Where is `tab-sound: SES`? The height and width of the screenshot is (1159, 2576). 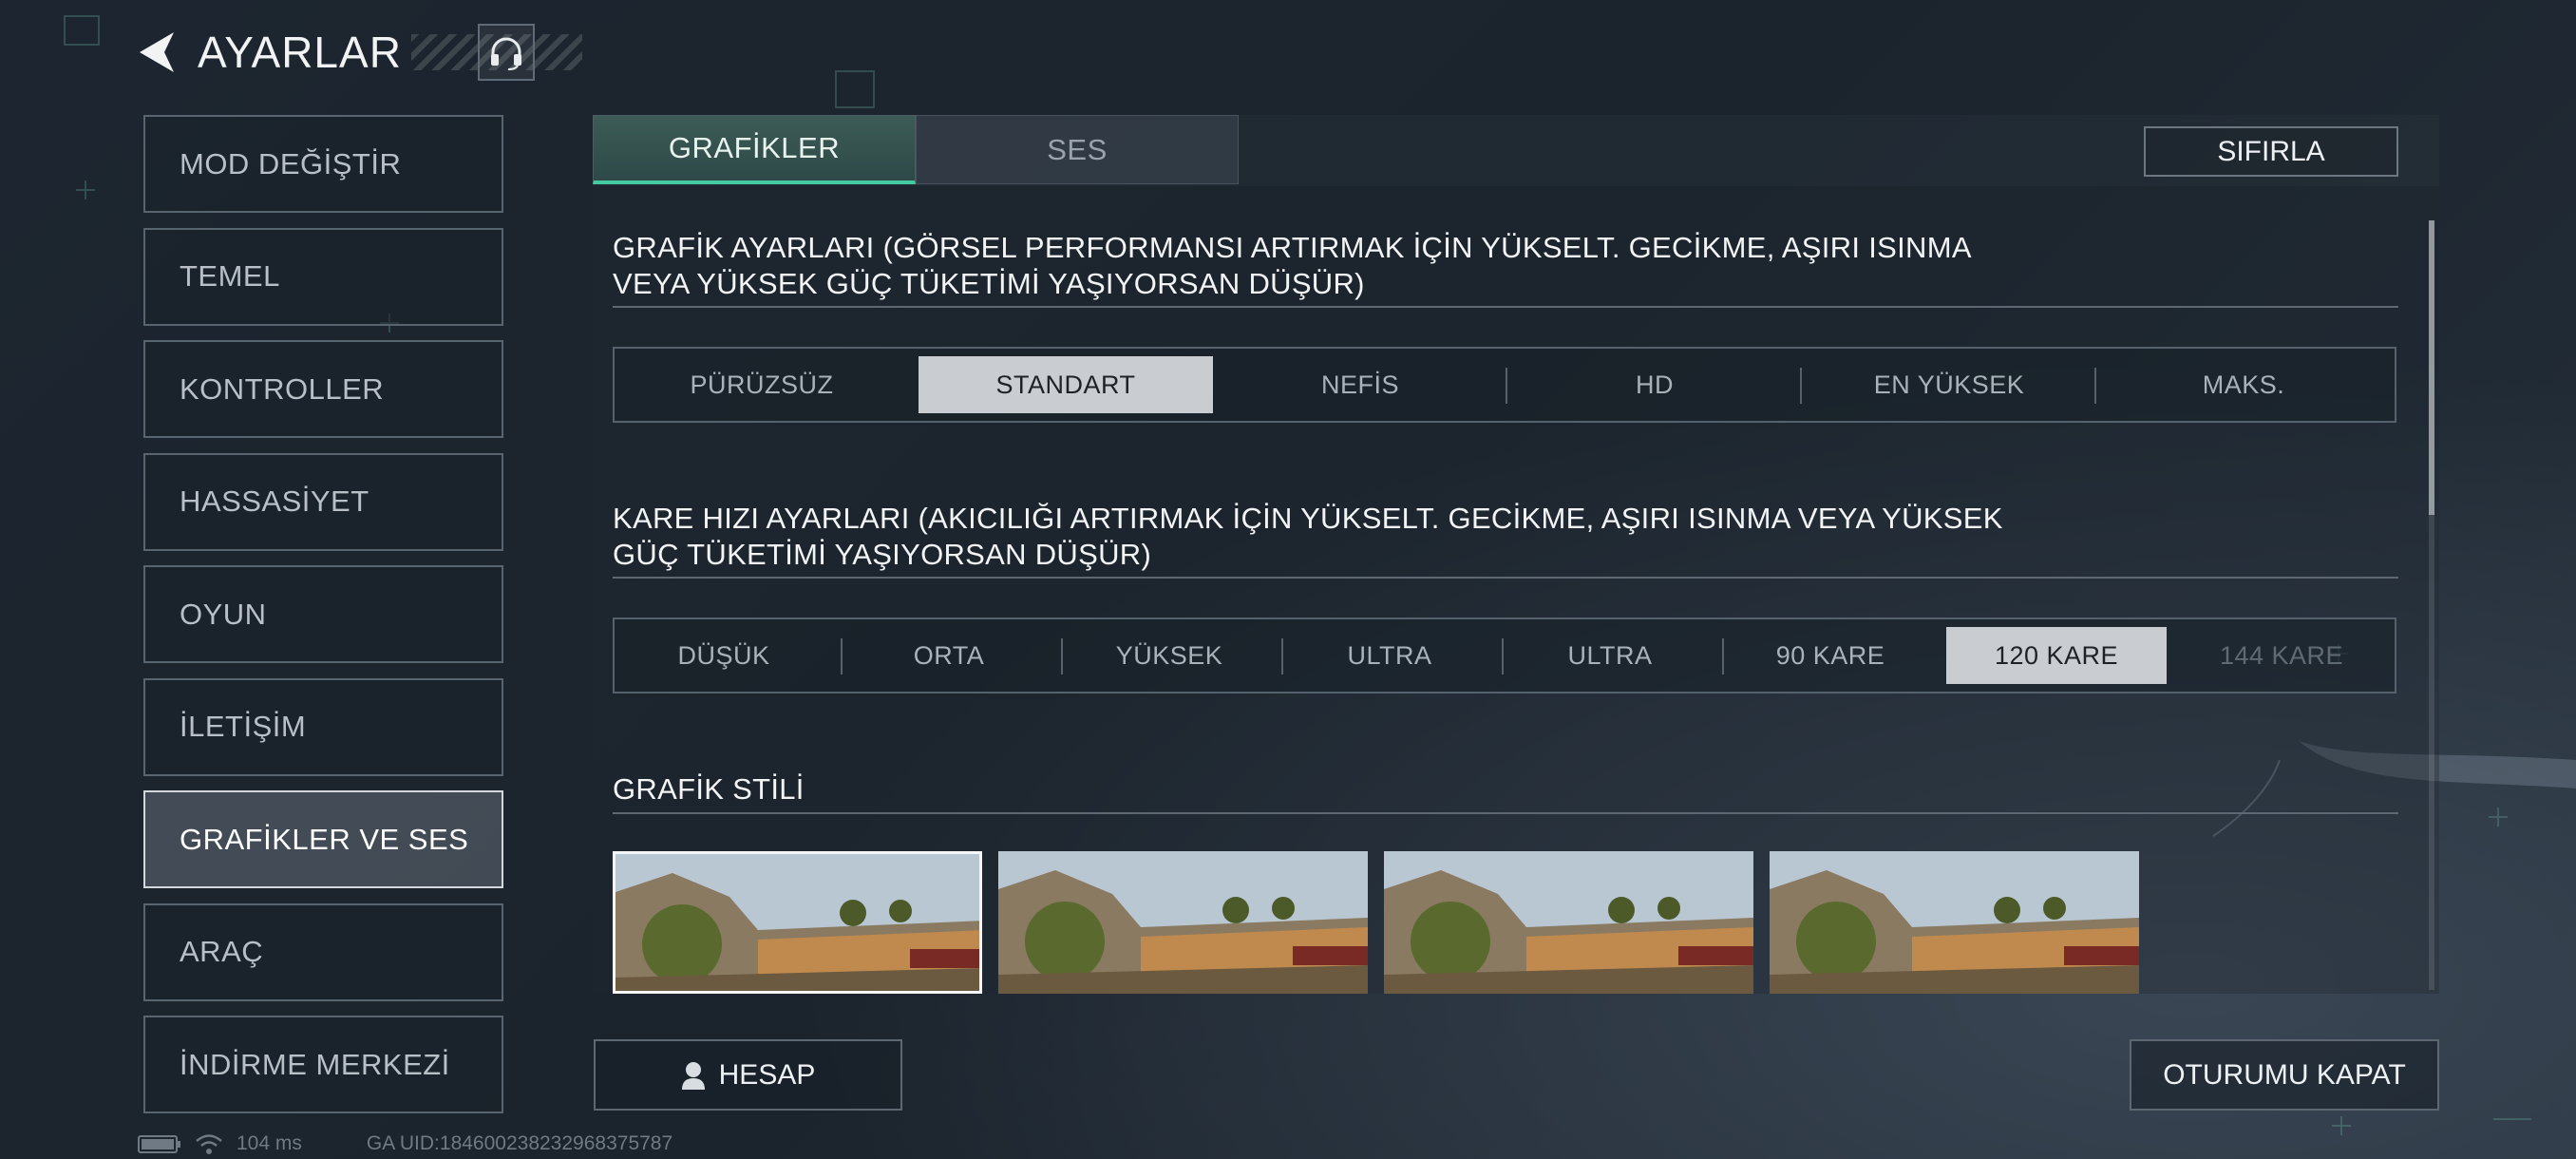
tab-sound: SES is located at coordinates (1077, 149).